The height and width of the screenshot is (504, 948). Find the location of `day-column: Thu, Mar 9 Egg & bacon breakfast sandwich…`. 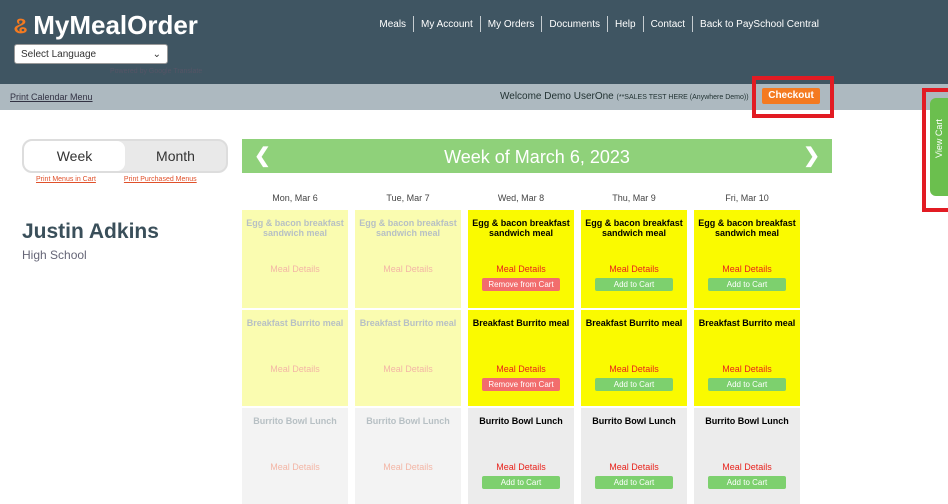

day-column: Thu, Mar 9 Egg & bacon breakfast sandwich… is located at coordinates (634, 345).